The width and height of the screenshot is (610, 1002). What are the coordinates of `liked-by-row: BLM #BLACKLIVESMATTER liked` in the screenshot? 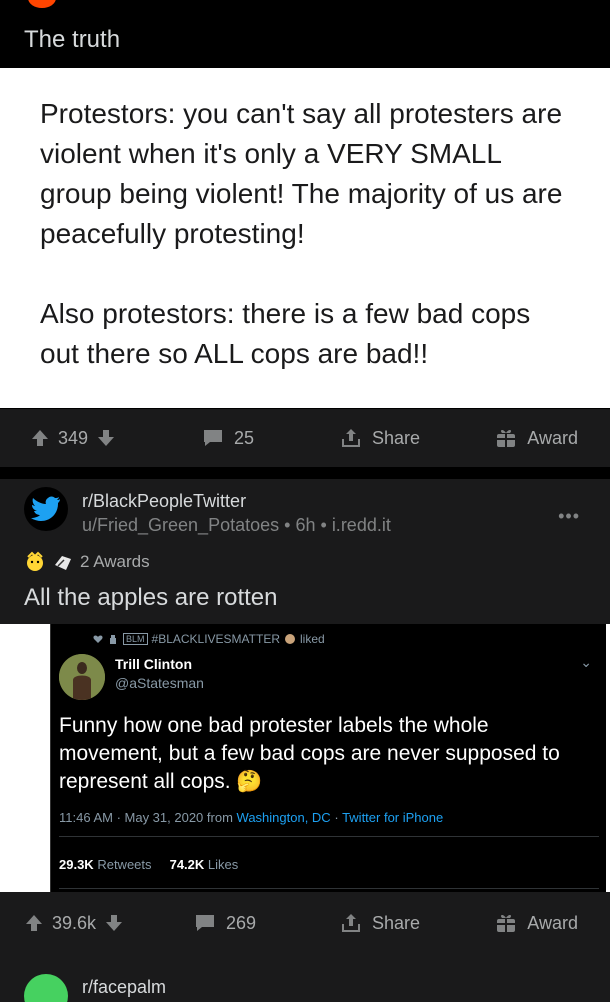 It's located at (209, 639).